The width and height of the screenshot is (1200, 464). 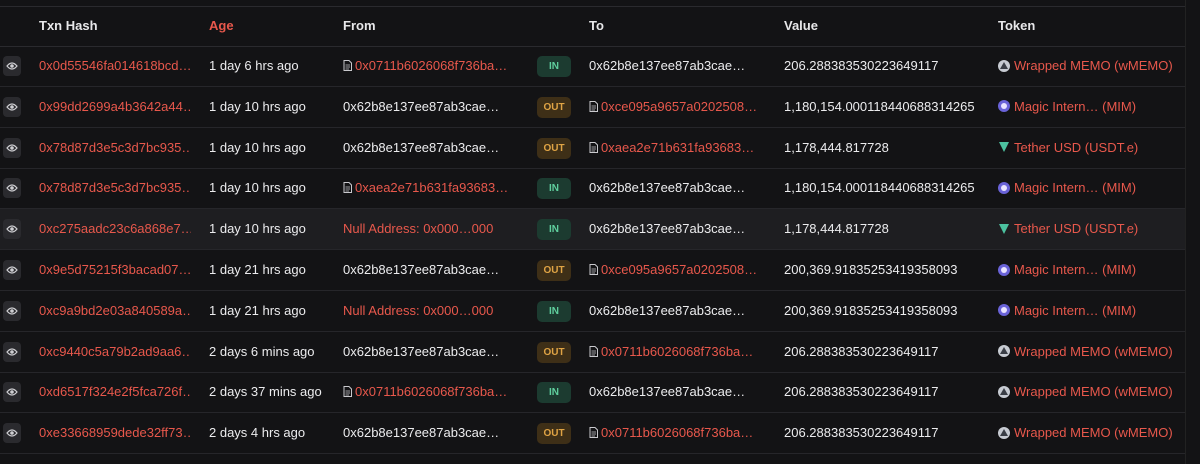 What do you see at coordinates (801, 25) in the screenshot?
I see `header-value: Value` at bounding box center [801, 25].